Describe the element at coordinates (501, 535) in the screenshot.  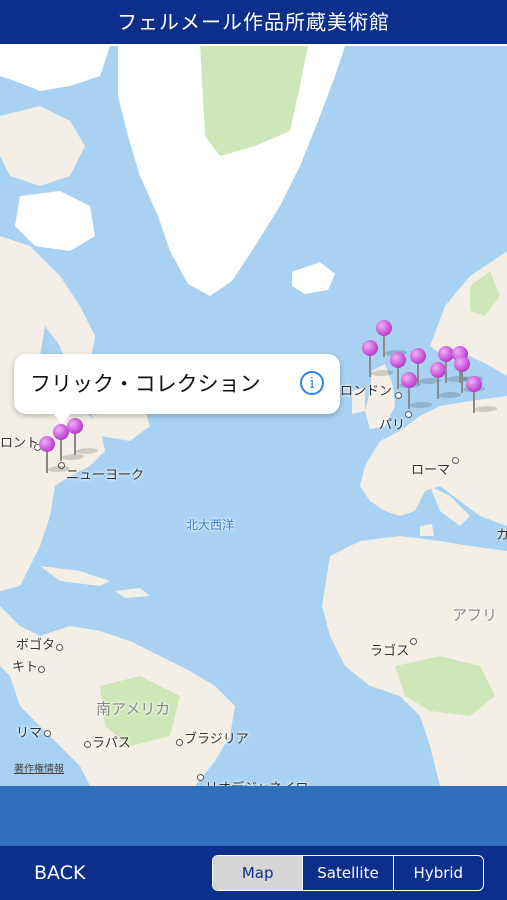
I see `label-cairo-edge: カ` at that location.